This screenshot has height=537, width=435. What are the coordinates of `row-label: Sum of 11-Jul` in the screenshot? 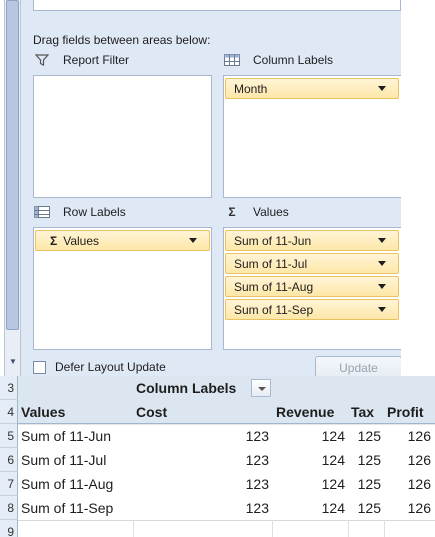 It's located at (77, 460).